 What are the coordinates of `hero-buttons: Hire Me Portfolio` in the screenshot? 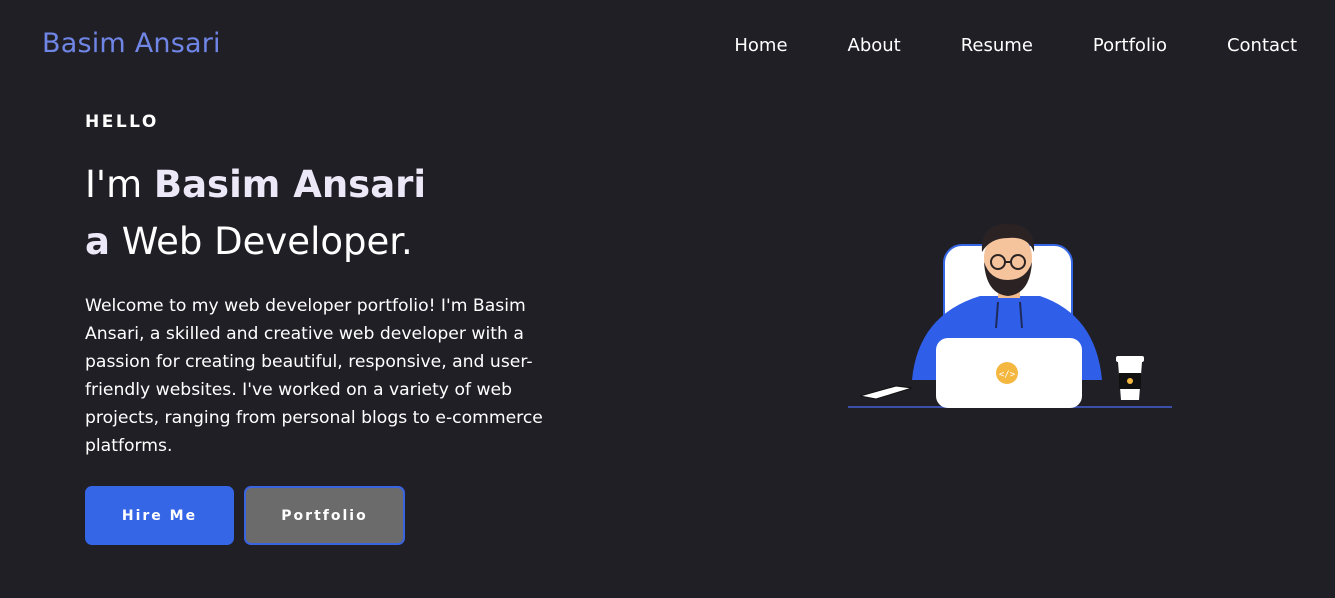 It's located at (245, 515).